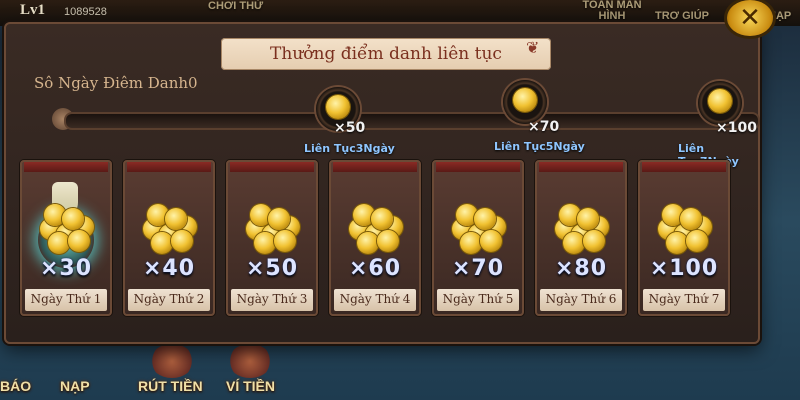 This screenshot has width=800, height=400. What do you see at coordinates (33, 10) in the screenshot?
I see `player-level: Lv1` at bounding box center [33, 10].